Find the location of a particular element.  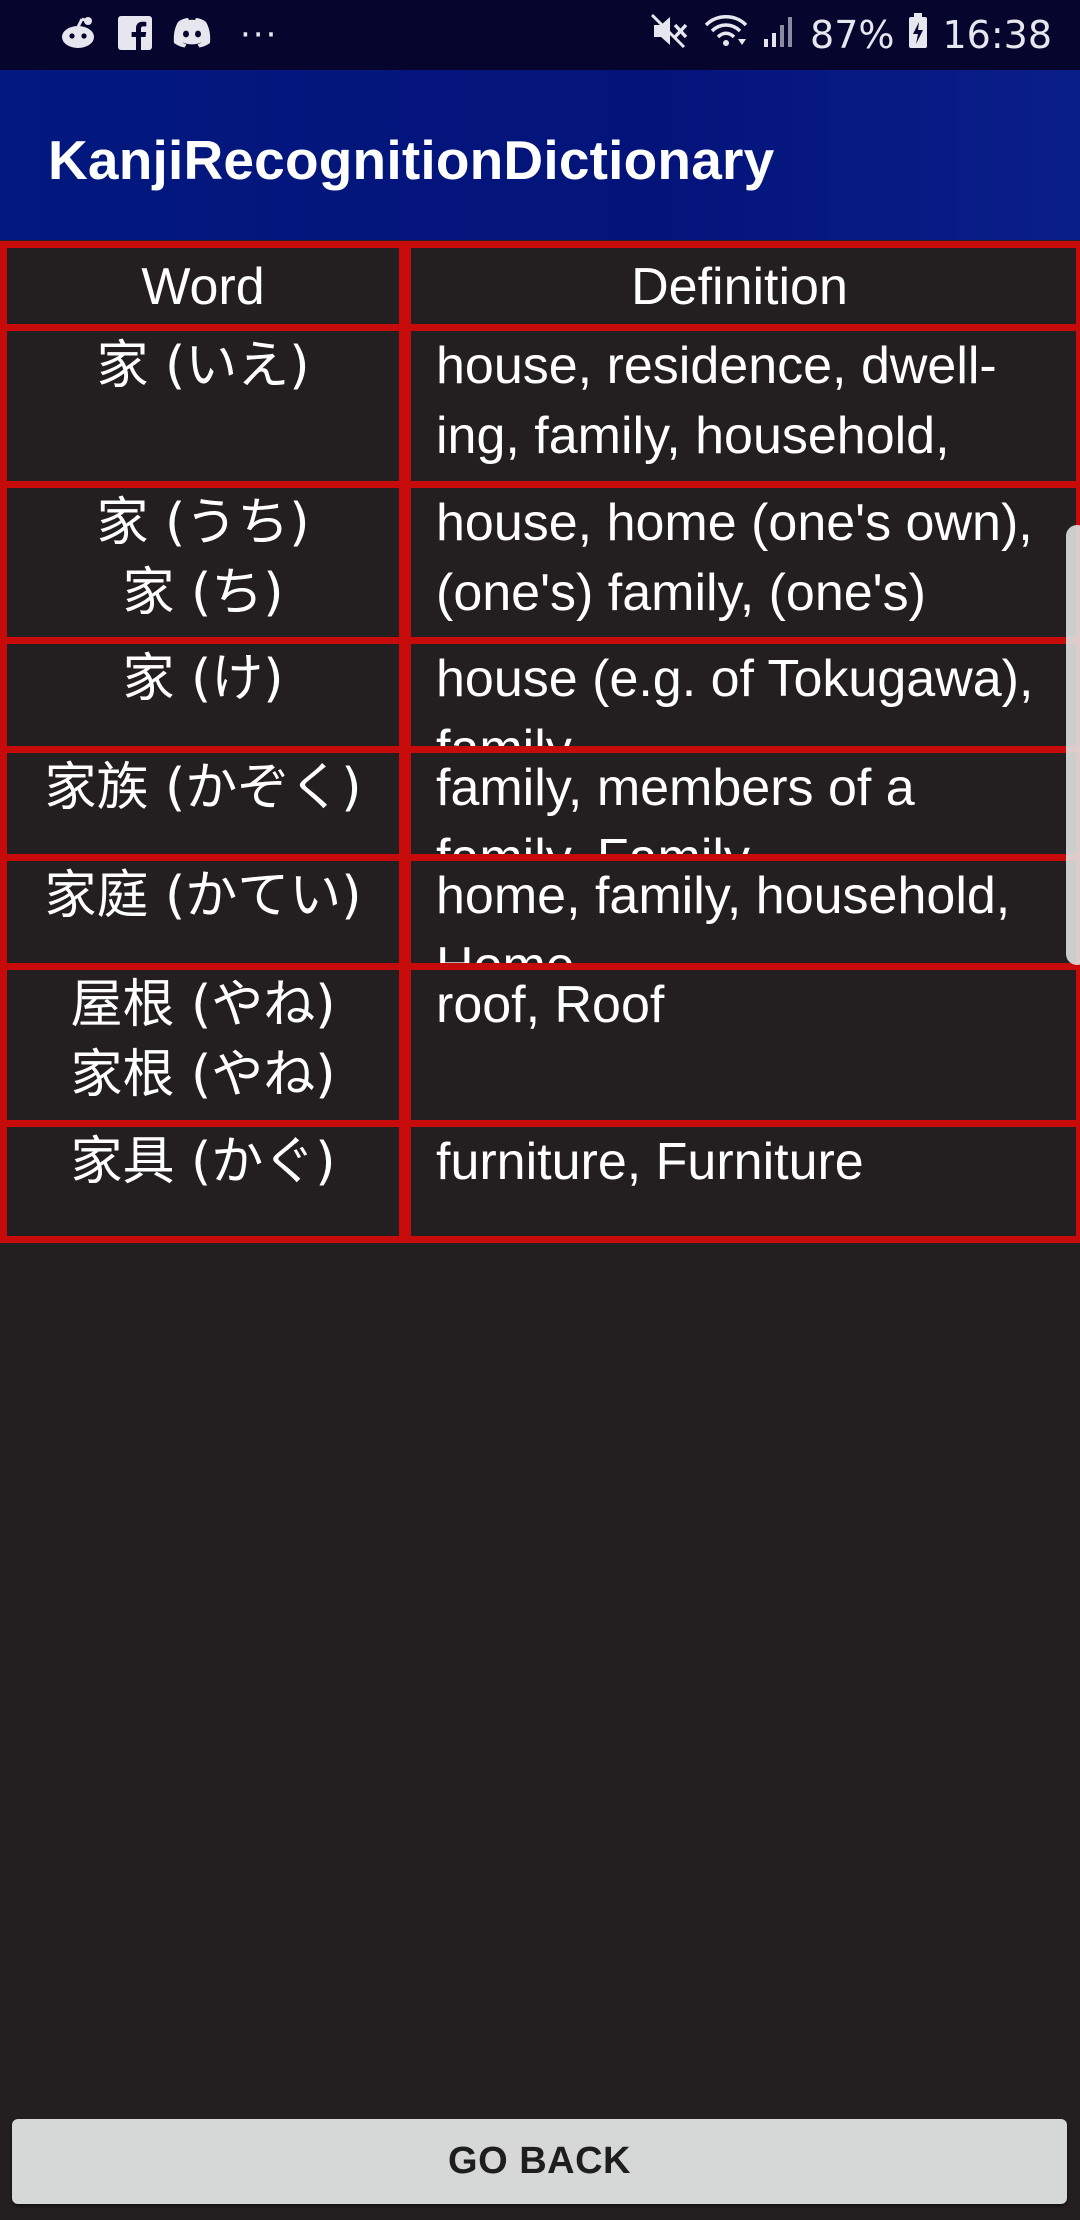

table-row: 家庭 (かてい) home, family, household, Home is located at coordinates (540, 924).